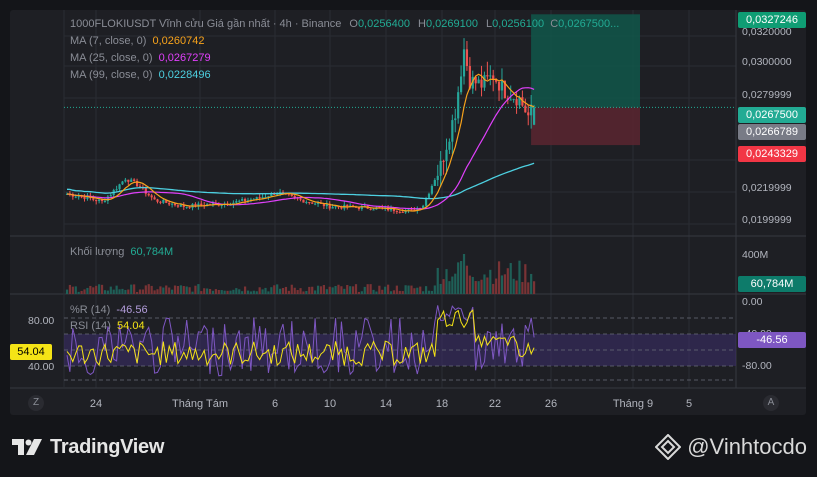 Image resolution: width=817 pixels, height=477 pixels. I want to click on ma99-label: MA (99, close, 0), so click(111, 75).